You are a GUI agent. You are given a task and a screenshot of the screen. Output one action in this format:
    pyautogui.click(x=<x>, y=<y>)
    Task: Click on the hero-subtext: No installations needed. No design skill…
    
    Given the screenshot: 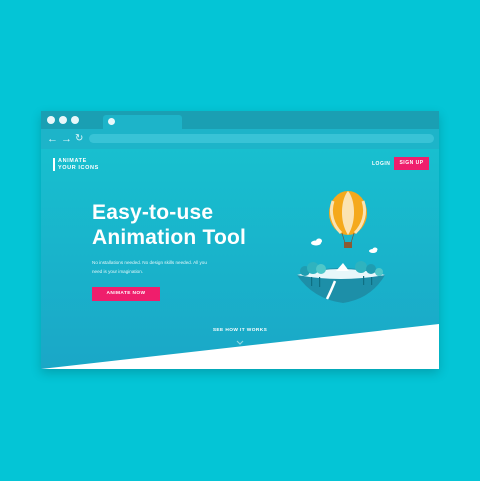 What is the action you would take?
    pyautogui.click(x=167, y=267)
    